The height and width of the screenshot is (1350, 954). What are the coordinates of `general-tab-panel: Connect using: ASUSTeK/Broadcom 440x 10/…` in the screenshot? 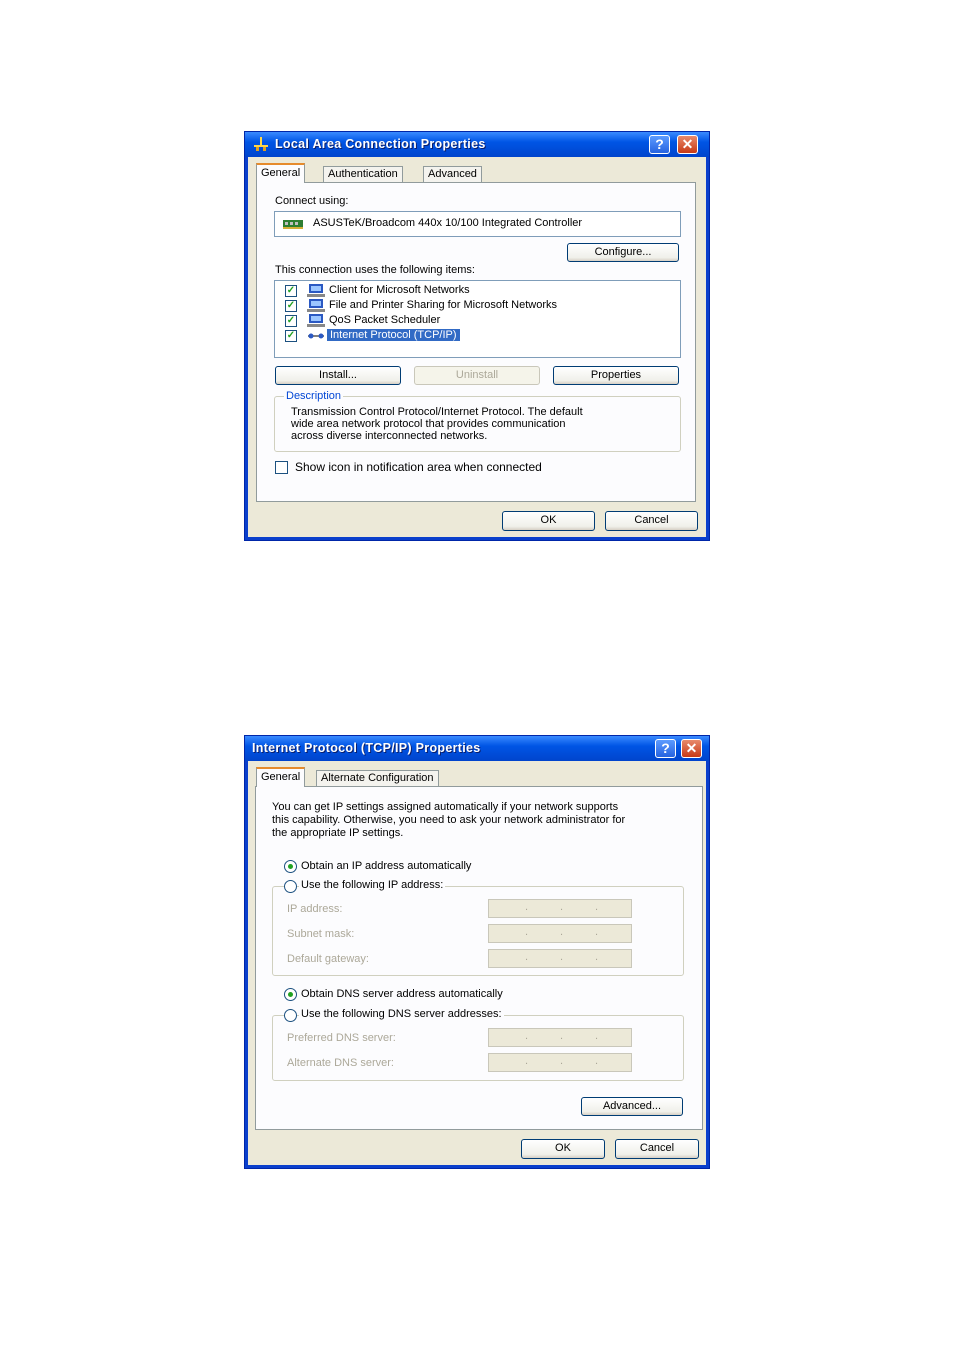 It's located at (476, 342).